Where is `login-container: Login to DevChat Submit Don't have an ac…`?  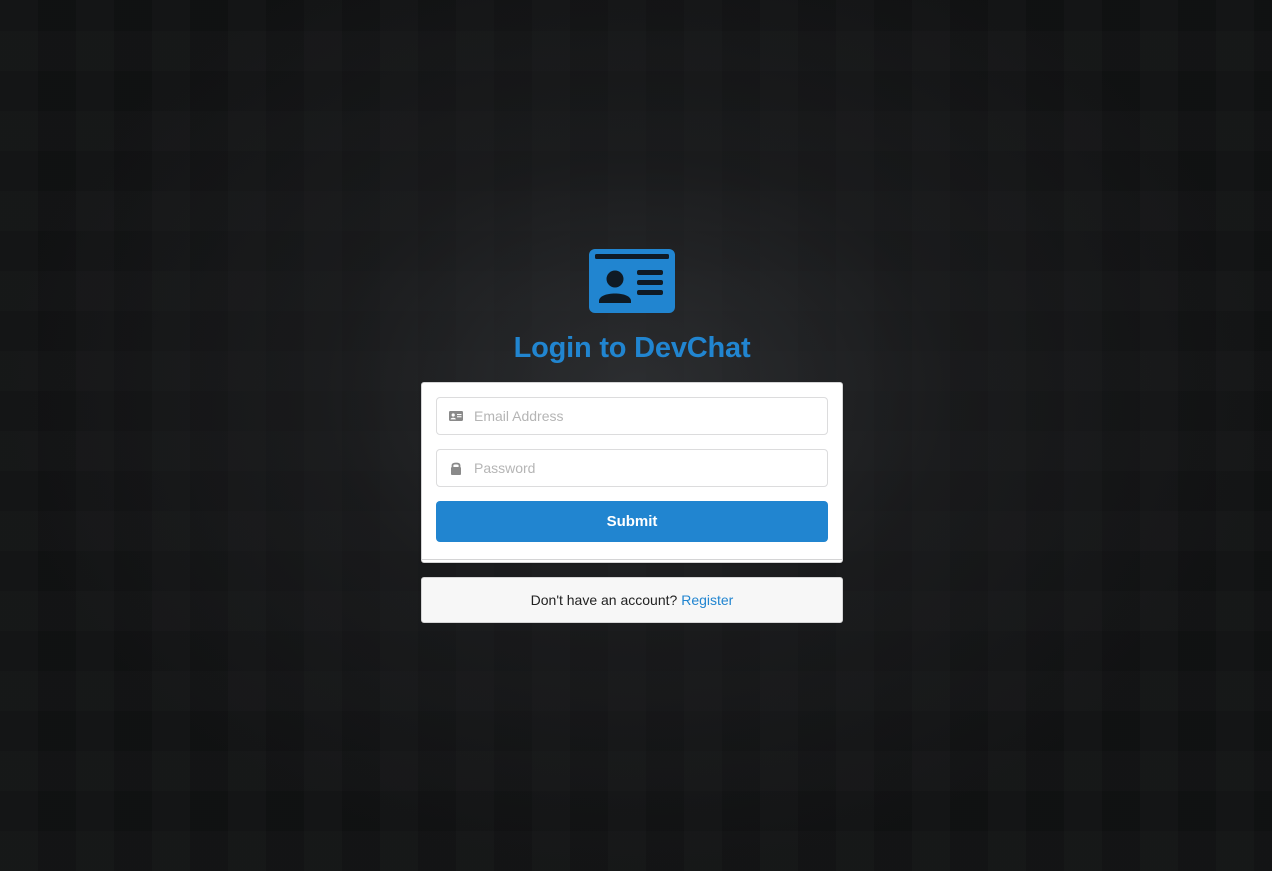 login-container: Login to DevChat Submit Don't have an ac… is located at coordinates (632, 436).